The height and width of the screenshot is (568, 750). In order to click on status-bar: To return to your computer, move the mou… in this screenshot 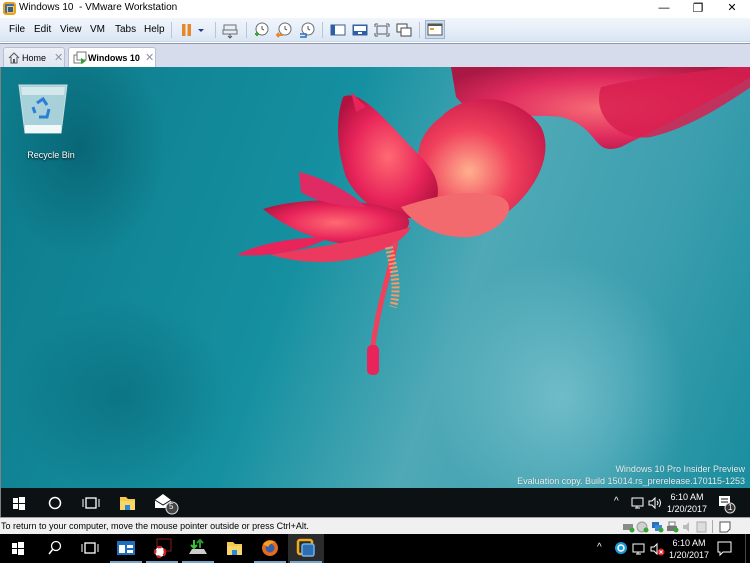, I will do `click(375, 525)`.